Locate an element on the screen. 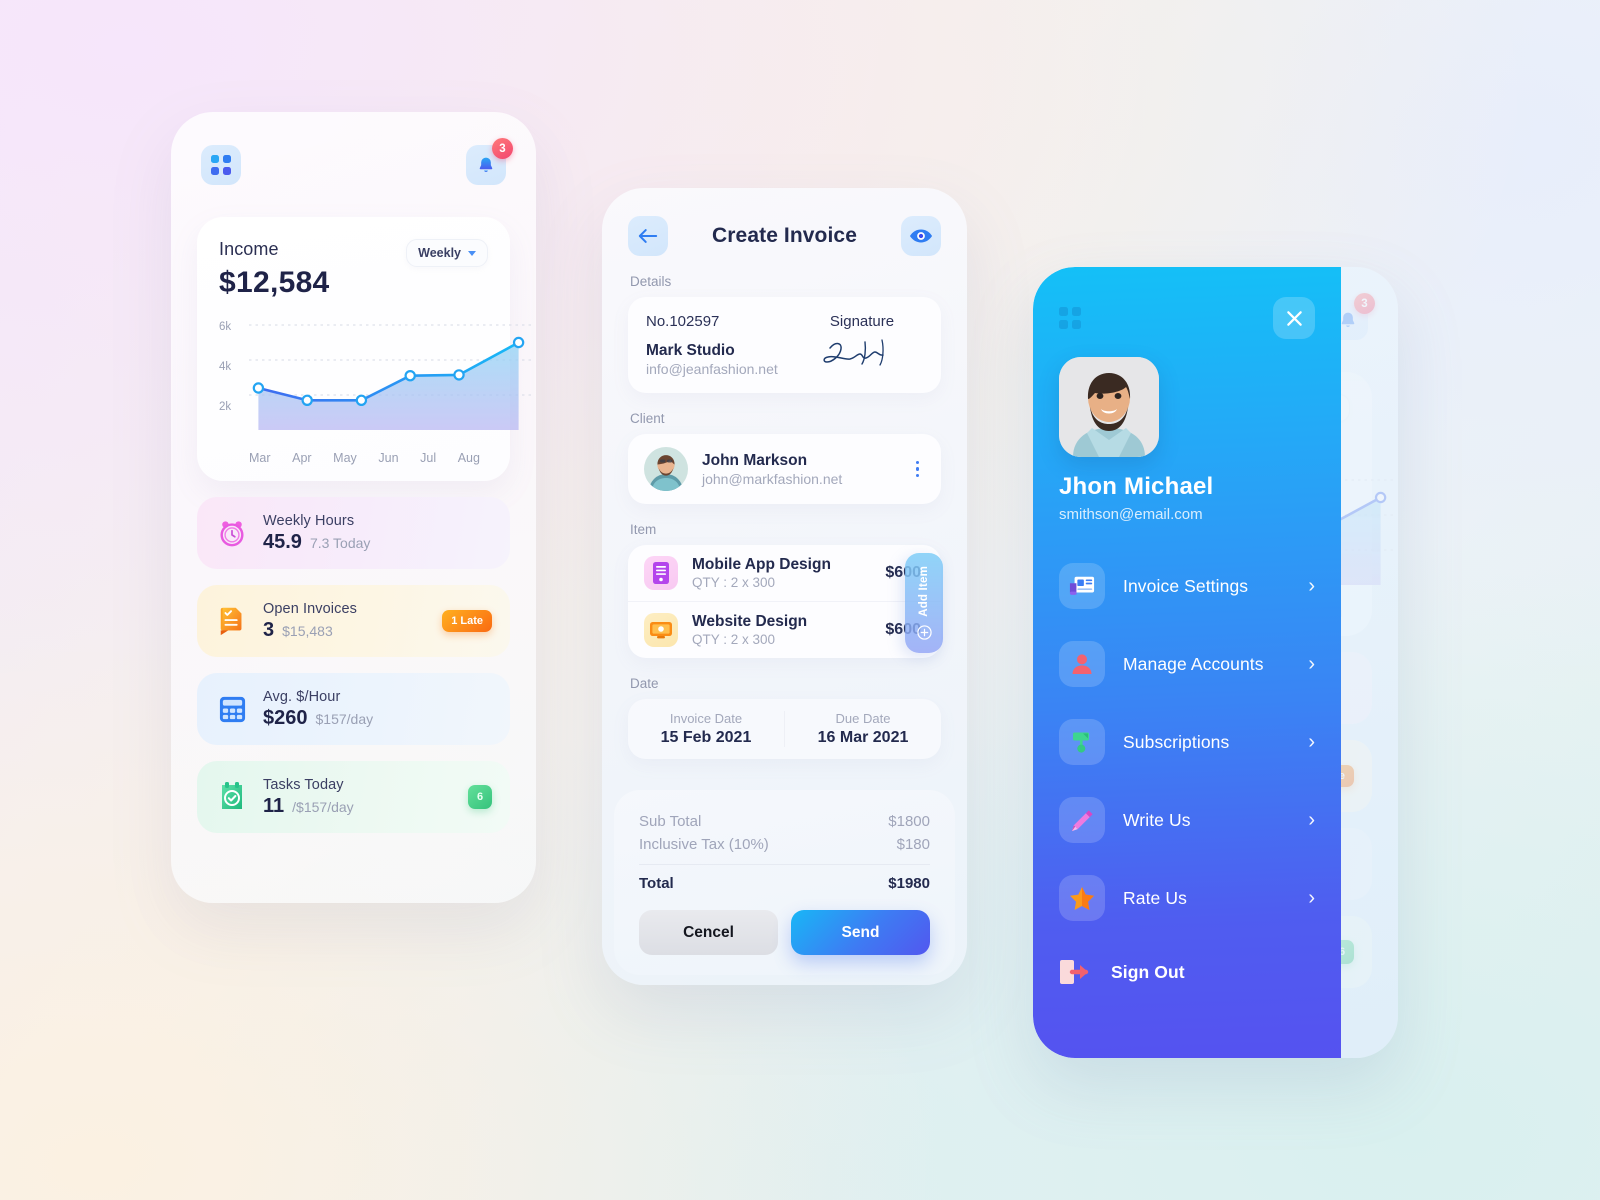 Image resolution: width=1600 pixels, height=1200 pixels. income-range-dropdown: Weekly is located at coordinates (447, 253).